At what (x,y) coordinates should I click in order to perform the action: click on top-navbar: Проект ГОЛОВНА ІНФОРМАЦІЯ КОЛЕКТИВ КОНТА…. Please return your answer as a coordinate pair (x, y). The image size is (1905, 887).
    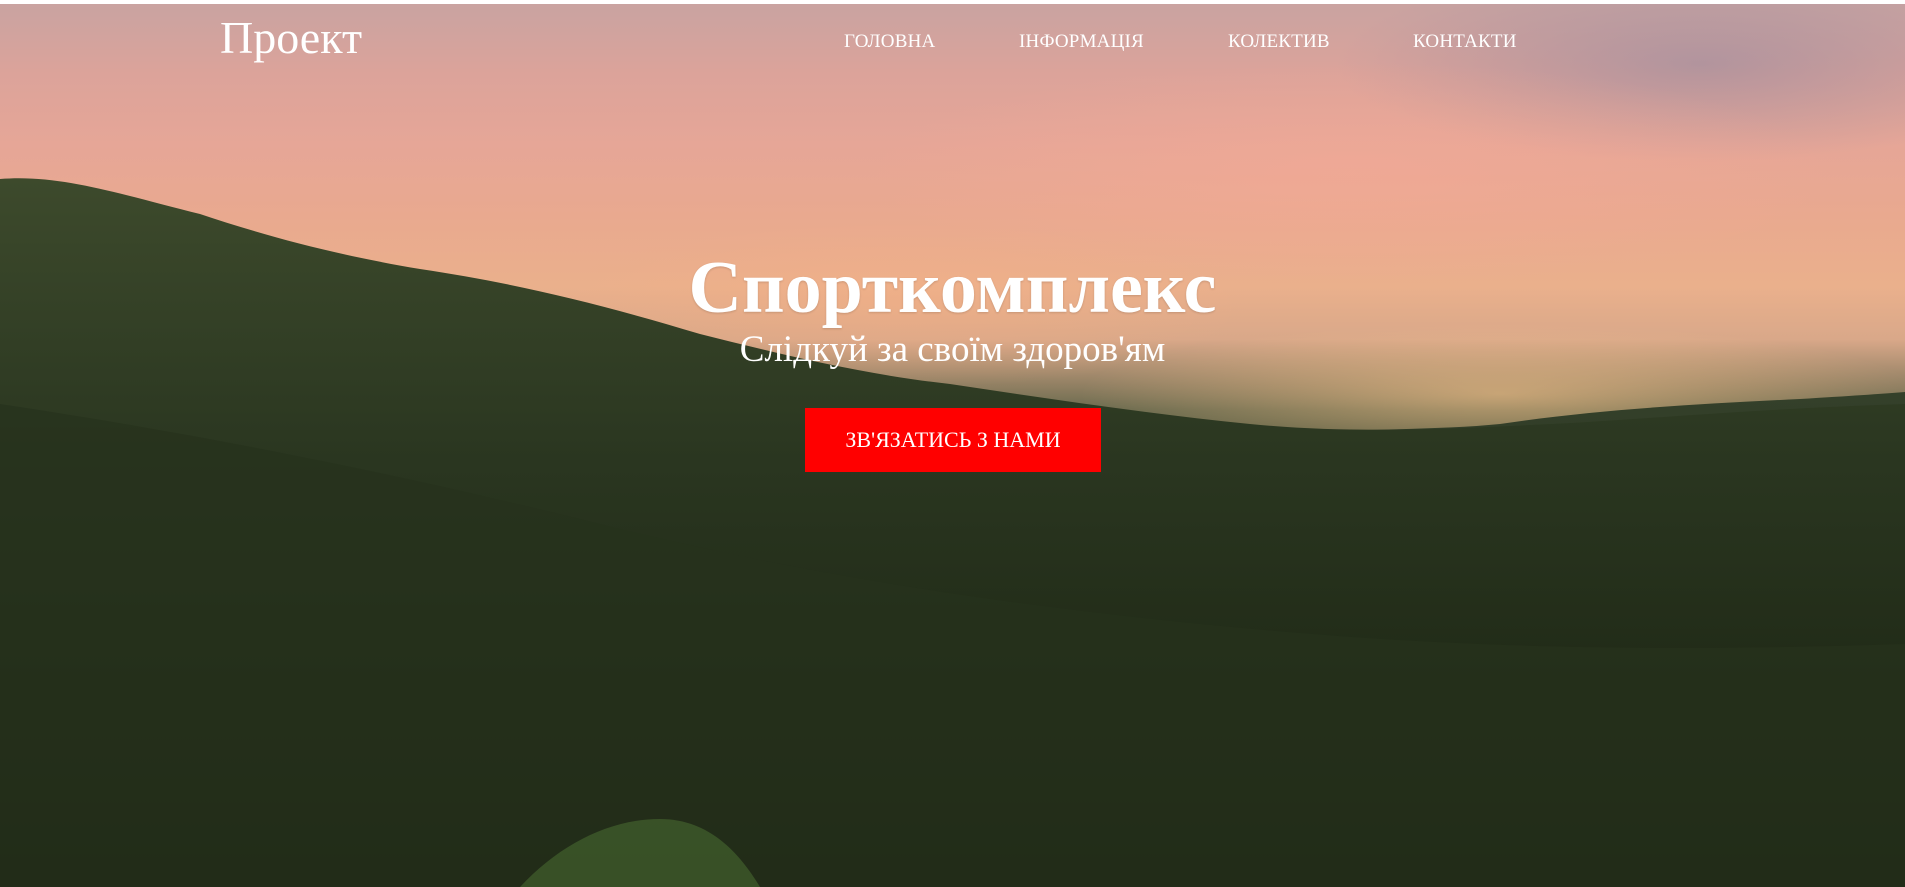
    Looking at the image, I should click on (952, 39).